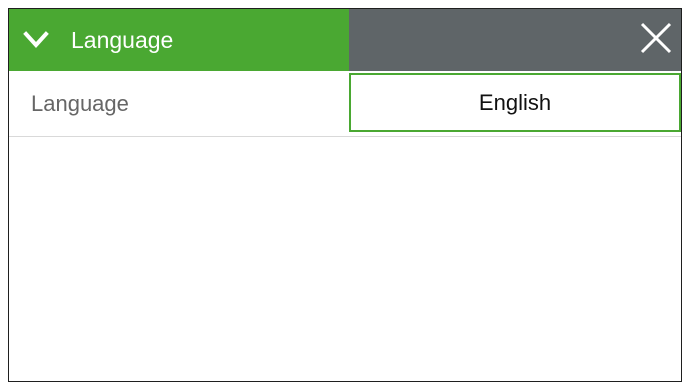 The width and height of the screenshot is (693, 391). What do you see at coordinates (36, 40) in the screenshot?
I see `chevron-down-icon` at bounding box center [36, 40].